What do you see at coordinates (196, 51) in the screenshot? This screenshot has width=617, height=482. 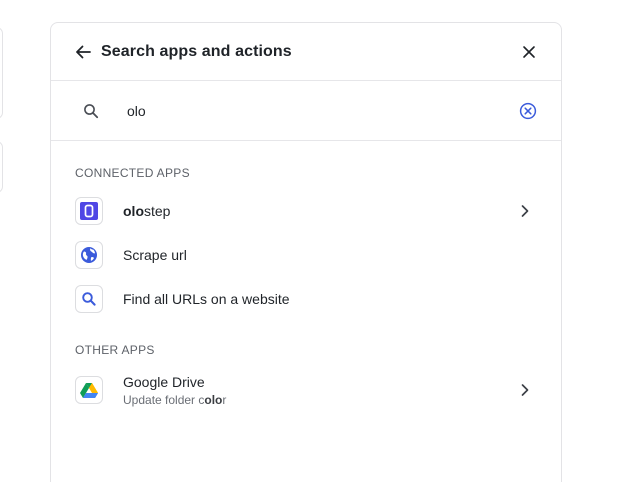 I see `dialog-title: Search apps and actions` at bounding box center [196, 51].